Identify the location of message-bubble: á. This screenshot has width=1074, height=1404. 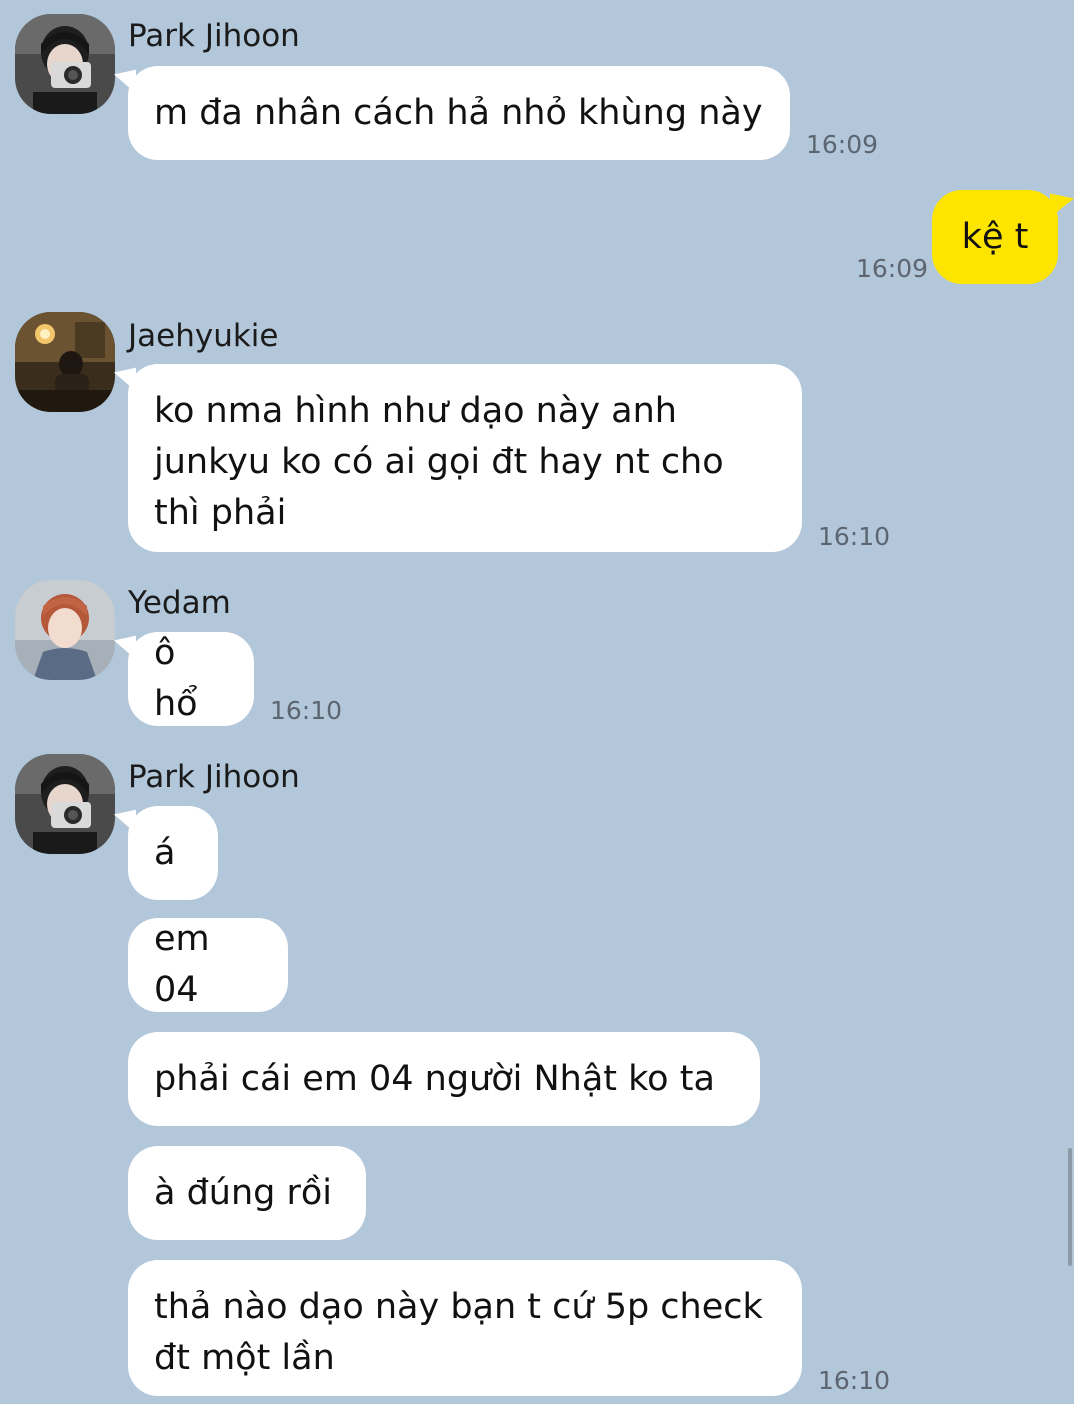
(173, 853).